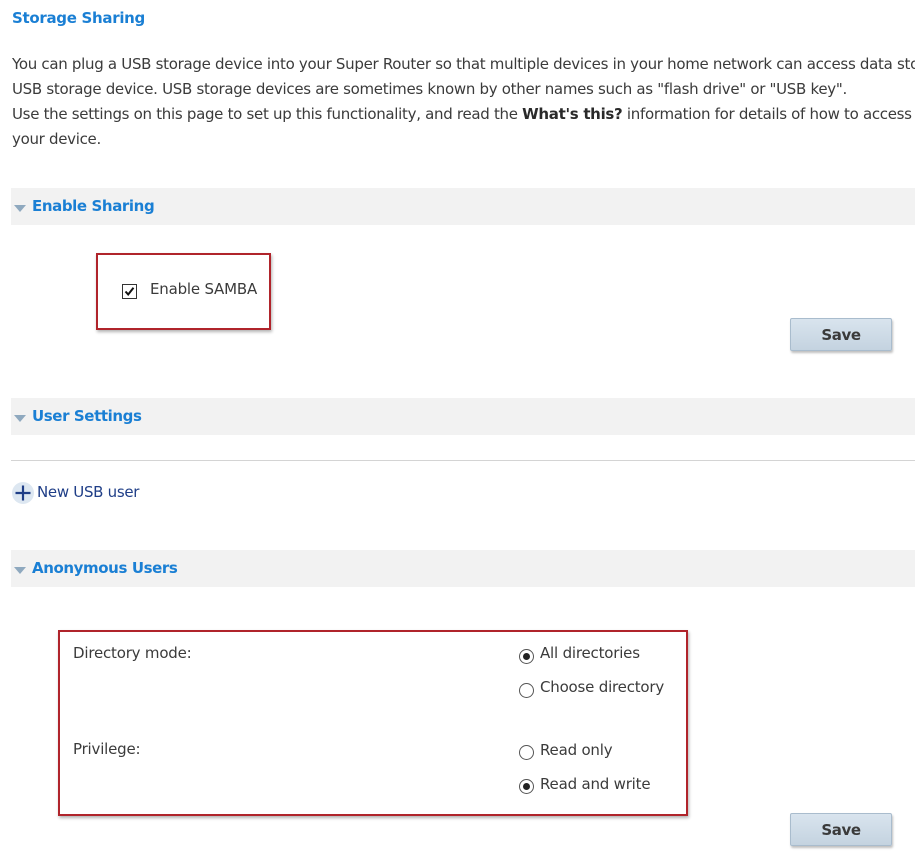 This screenshot has width=915, height=855. What do you see at coordinates (107, 749) in the screenshot?
I see `privilege-label: Privilege:` at bounding box center [107, 749].